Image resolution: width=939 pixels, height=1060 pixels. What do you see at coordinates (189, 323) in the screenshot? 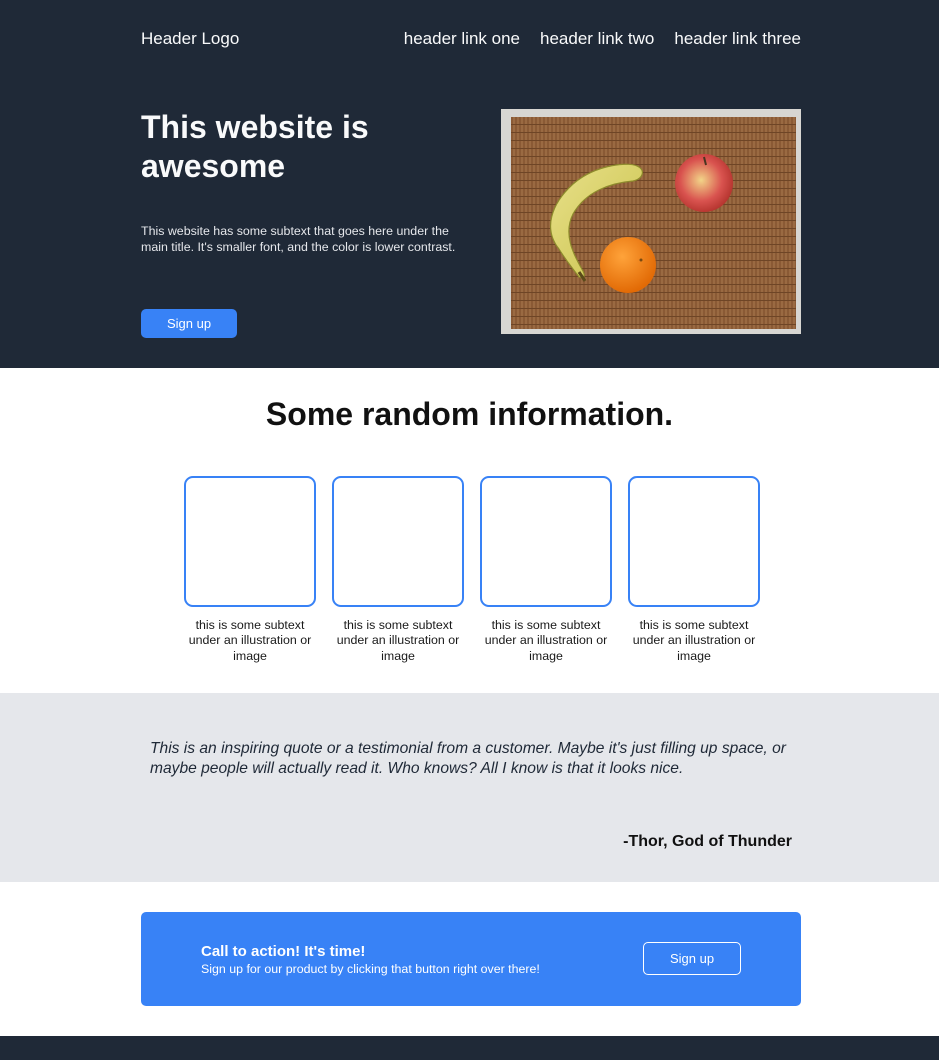
I see `hero-signup-button: Sign up` at bounding box center [189, 323].